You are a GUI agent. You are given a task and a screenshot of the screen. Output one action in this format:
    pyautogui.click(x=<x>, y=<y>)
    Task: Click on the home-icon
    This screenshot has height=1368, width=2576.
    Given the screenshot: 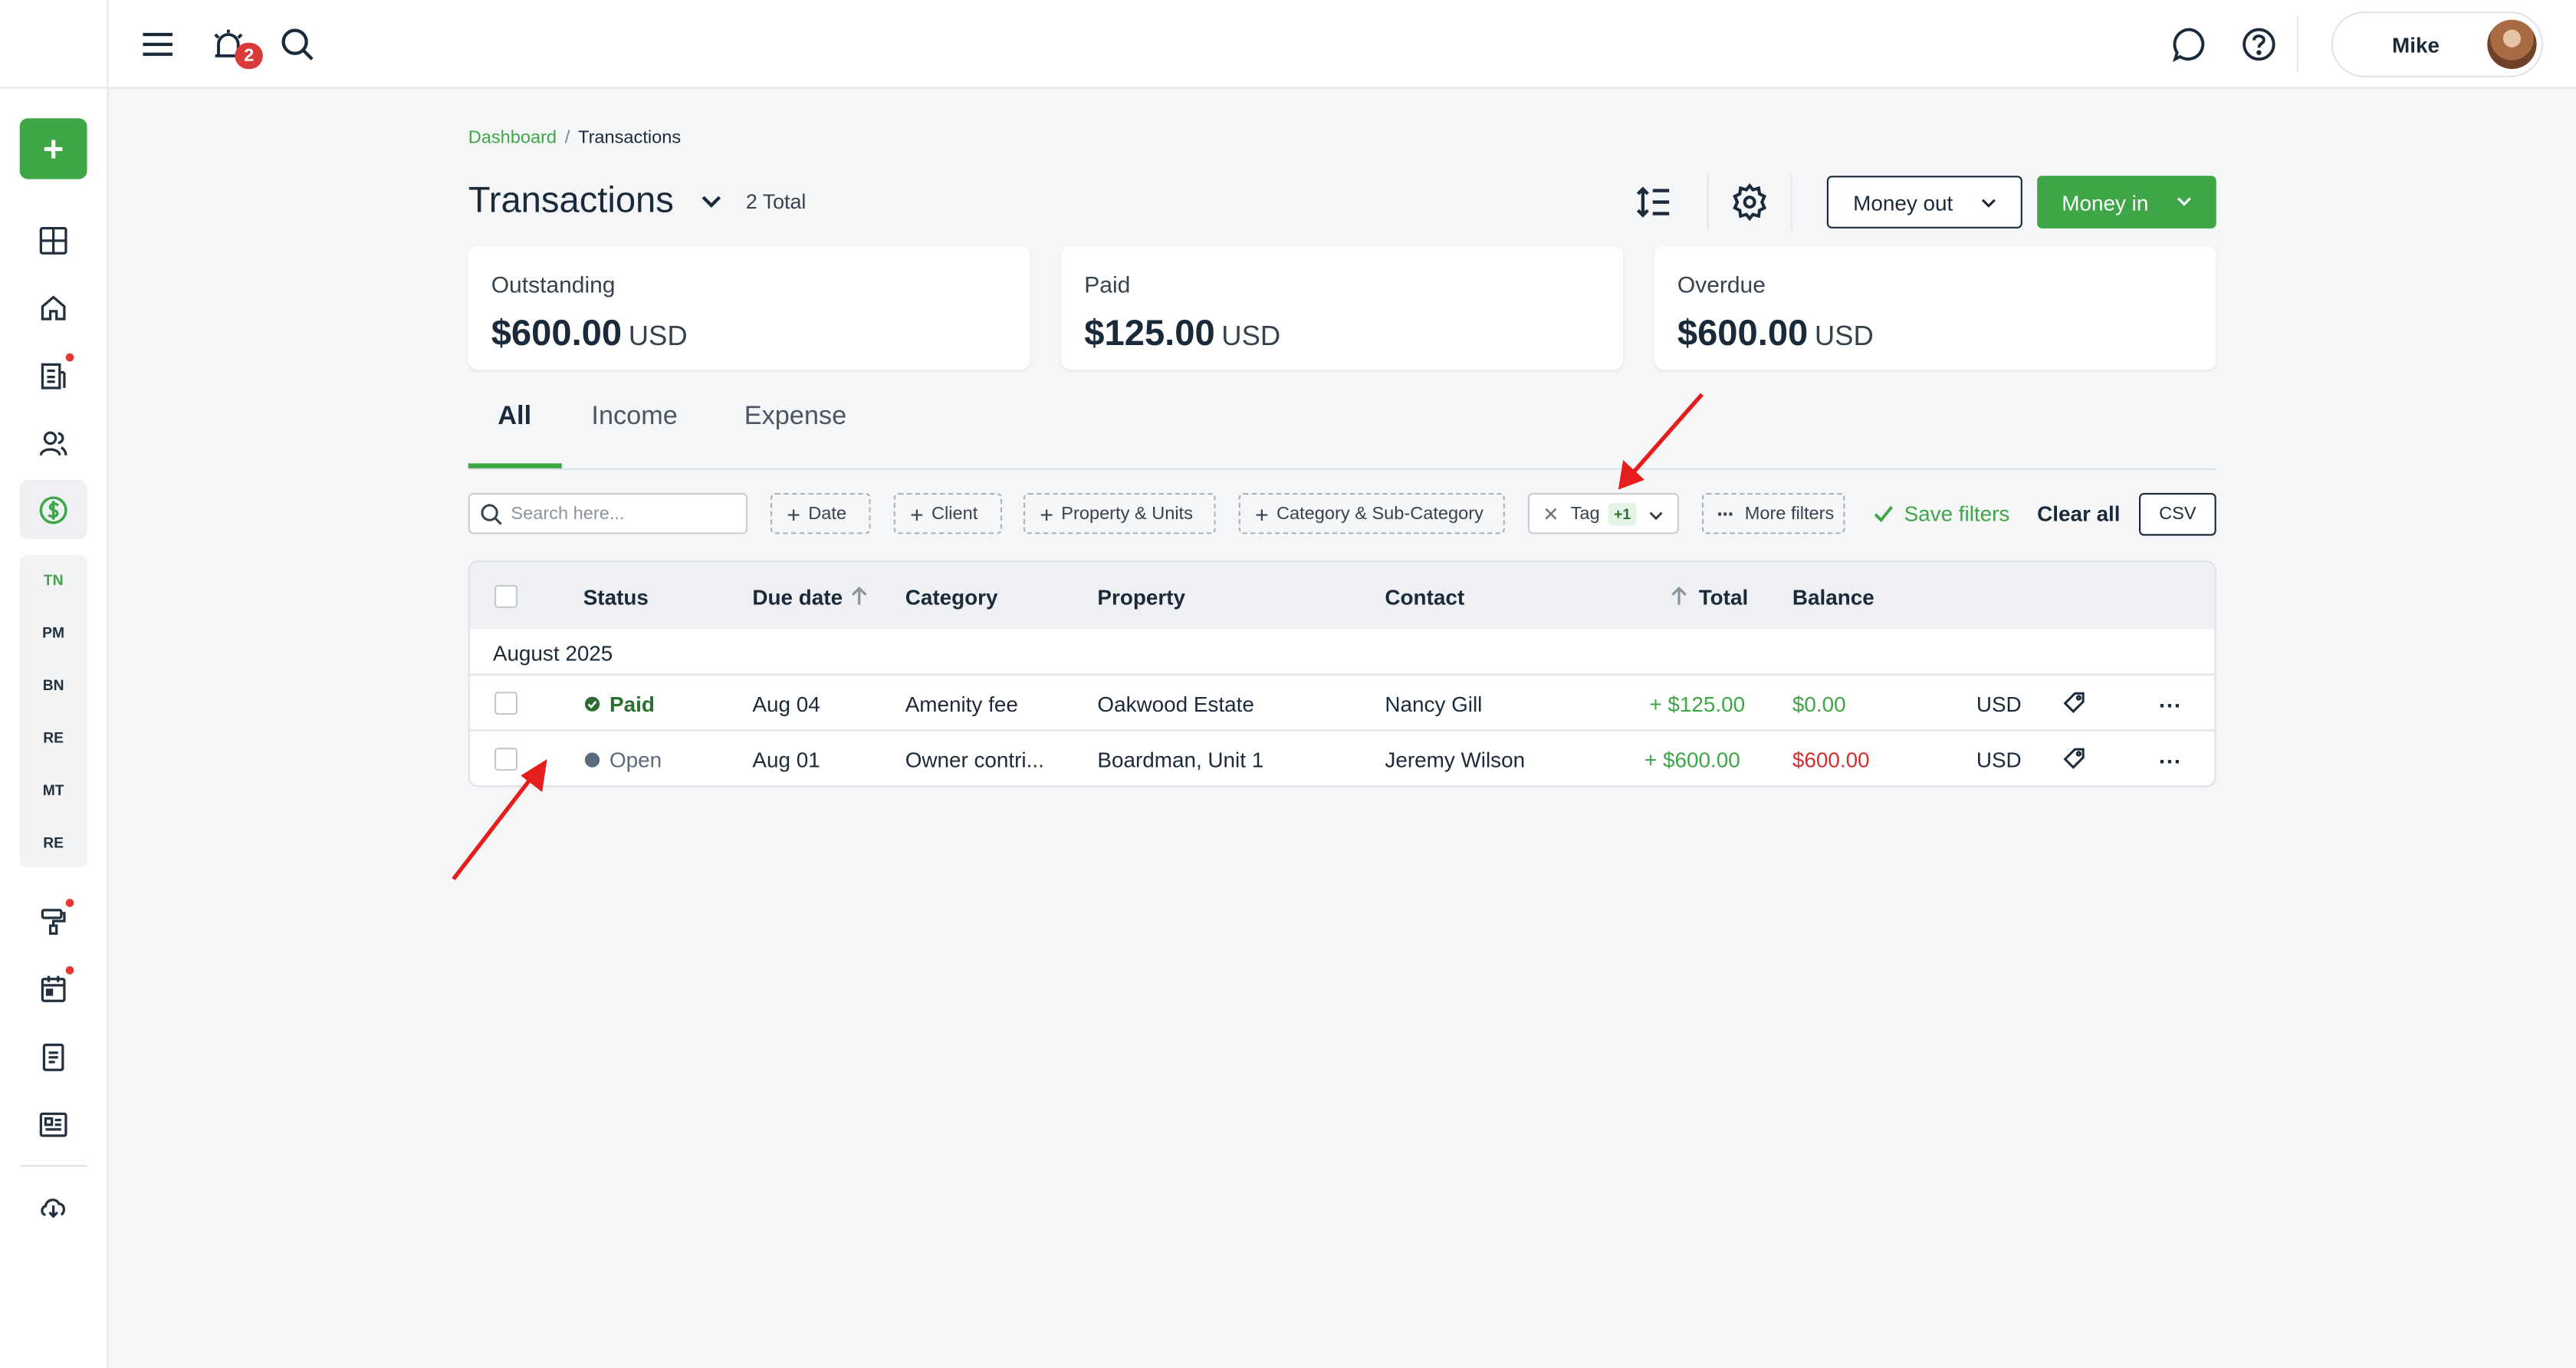 What is the action you would take?
    pyautogui.click(x=53, y=307)
    